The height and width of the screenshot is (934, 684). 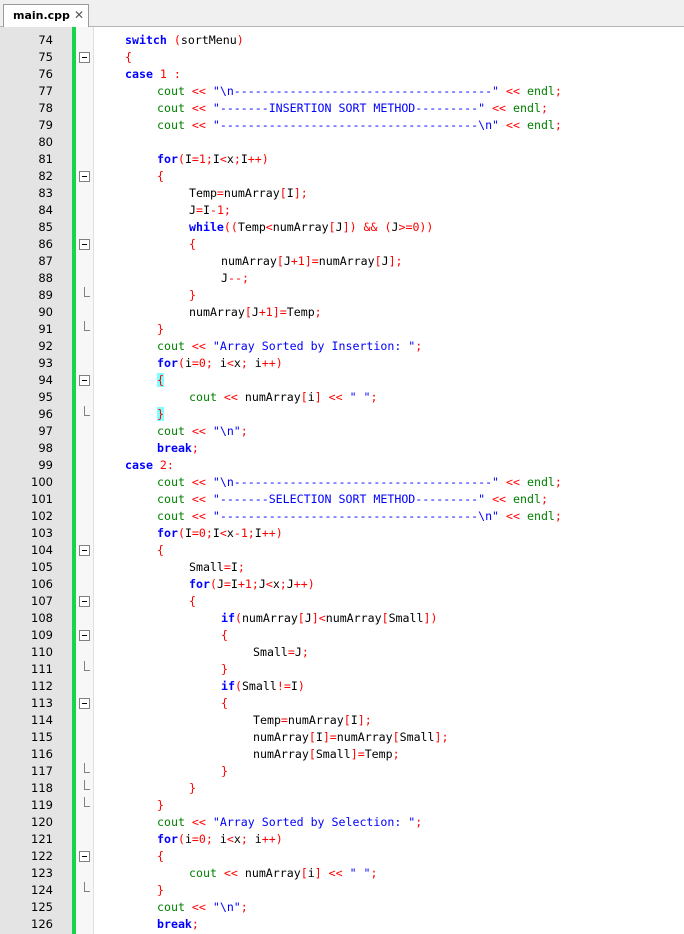 What do you see at coordinates (342, 346) in the screenshot?
I see `code-line: 92 cout << "Array Sorted by Insertion: ";` at bounding box center [342, 346].